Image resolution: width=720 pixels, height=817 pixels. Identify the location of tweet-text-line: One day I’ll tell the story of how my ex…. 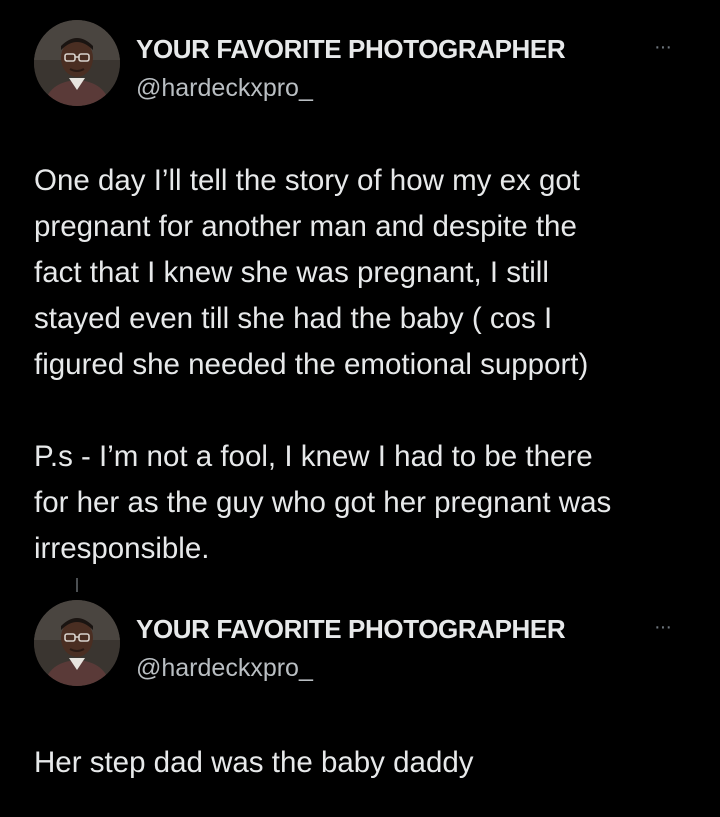
(307, 180).